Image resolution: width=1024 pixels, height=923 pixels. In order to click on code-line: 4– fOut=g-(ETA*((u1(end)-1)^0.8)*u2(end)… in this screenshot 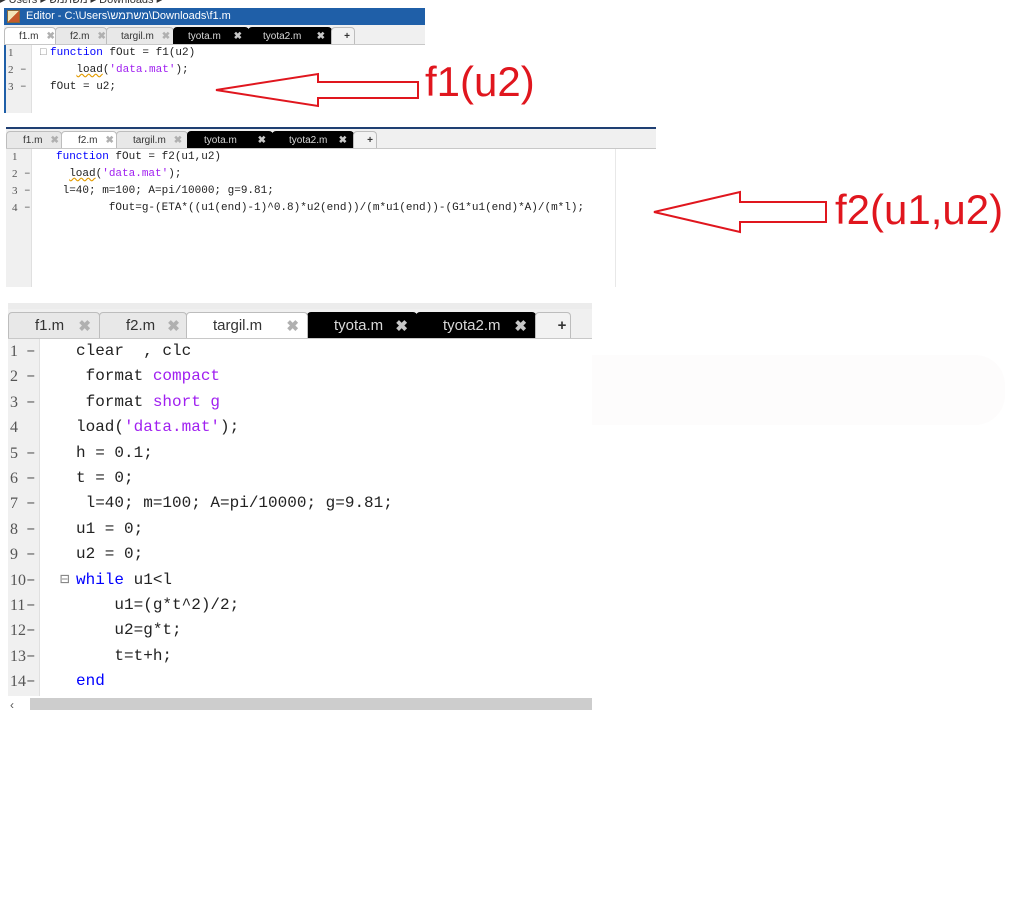, I will do `click(310, 208)`.